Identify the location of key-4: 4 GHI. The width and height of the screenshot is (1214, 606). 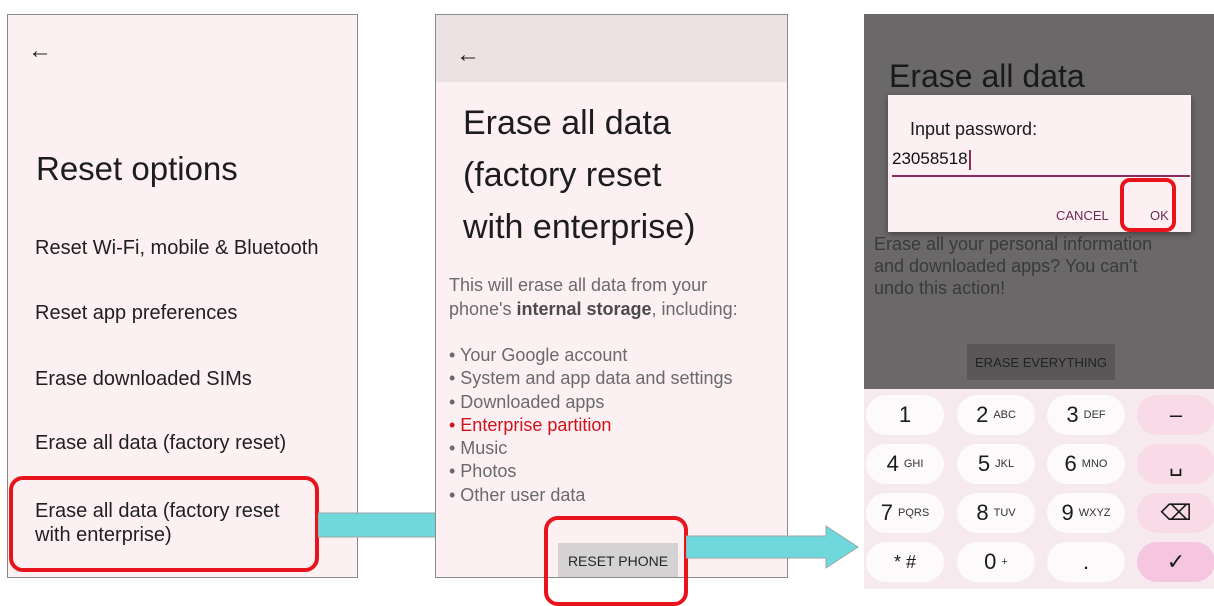
(905, 464).